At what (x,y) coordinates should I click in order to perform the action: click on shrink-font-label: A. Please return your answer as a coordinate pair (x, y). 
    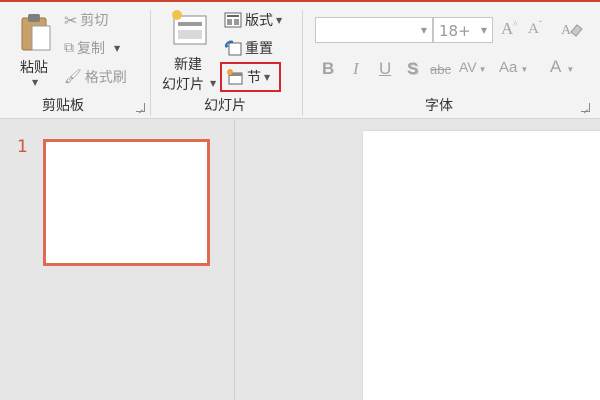
    Looking at the image, I should click on (533, 29).